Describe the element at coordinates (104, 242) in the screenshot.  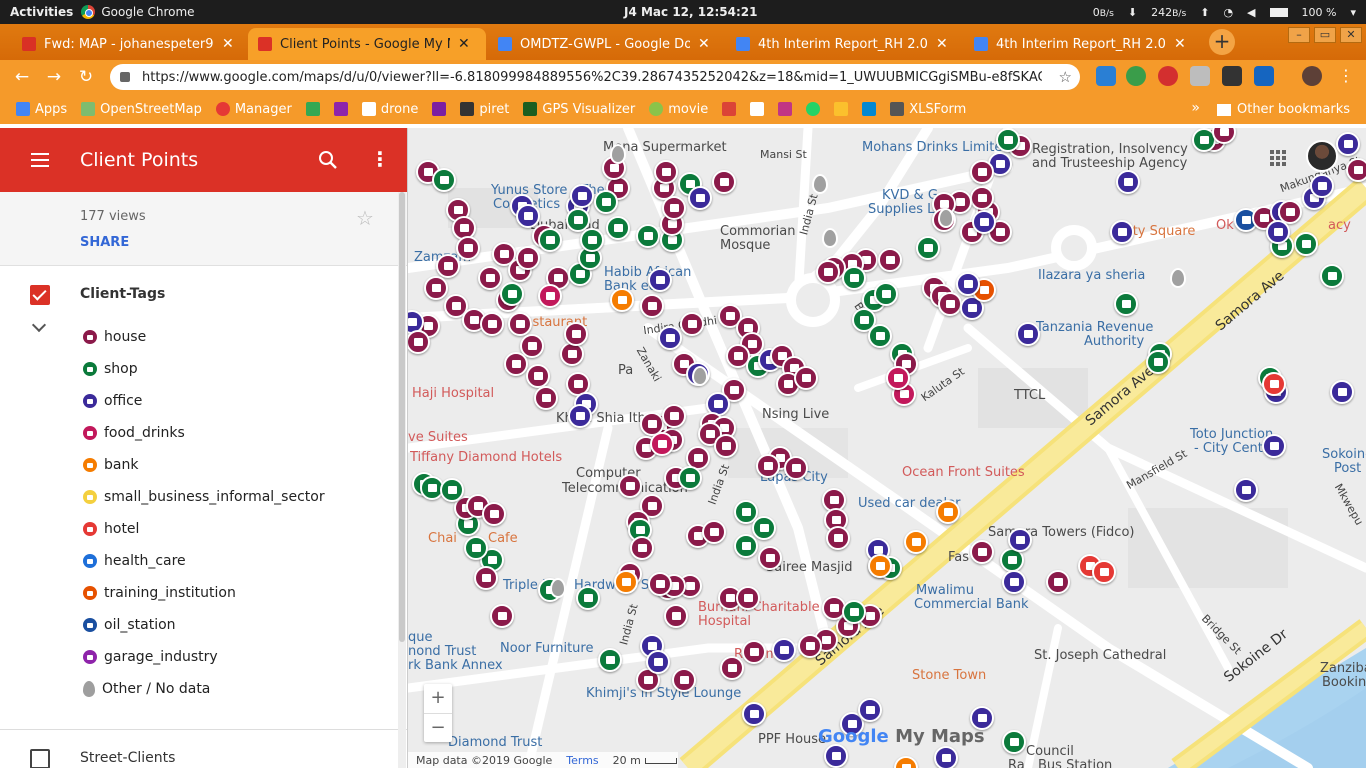
I see `share-button: SHARE` at that location.